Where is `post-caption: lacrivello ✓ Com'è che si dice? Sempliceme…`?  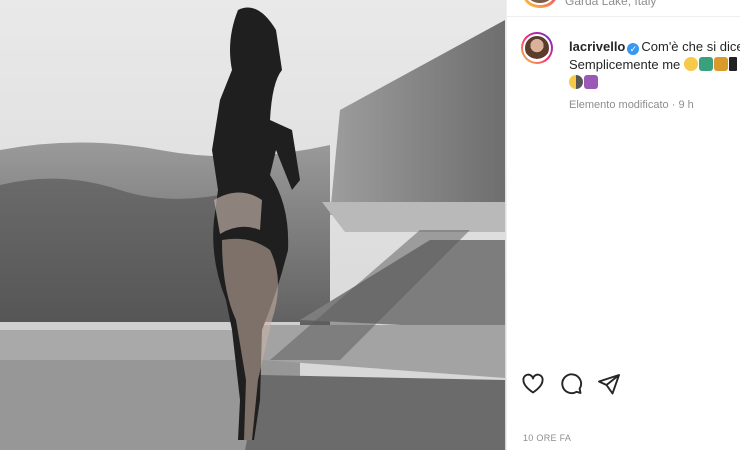
post-caption: lacrivello ✓ Com'è che si dice? Sempliceme… is located at coordinates (654, 65).